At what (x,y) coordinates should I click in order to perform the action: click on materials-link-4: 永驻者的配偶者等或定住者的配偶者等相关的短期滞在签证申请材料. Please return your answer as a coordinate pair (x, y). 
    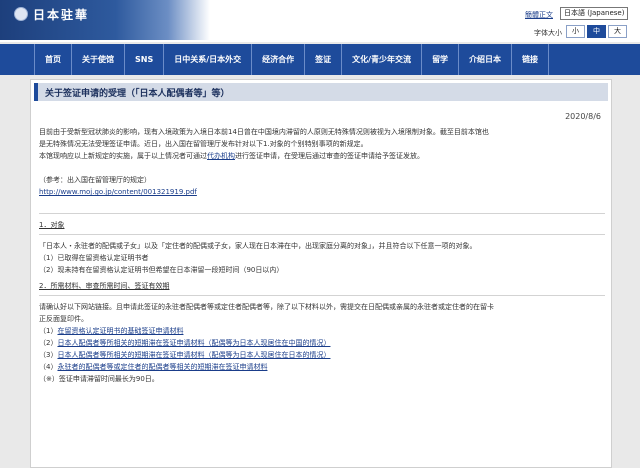
    Looking at the image, I should click on (162, 367).